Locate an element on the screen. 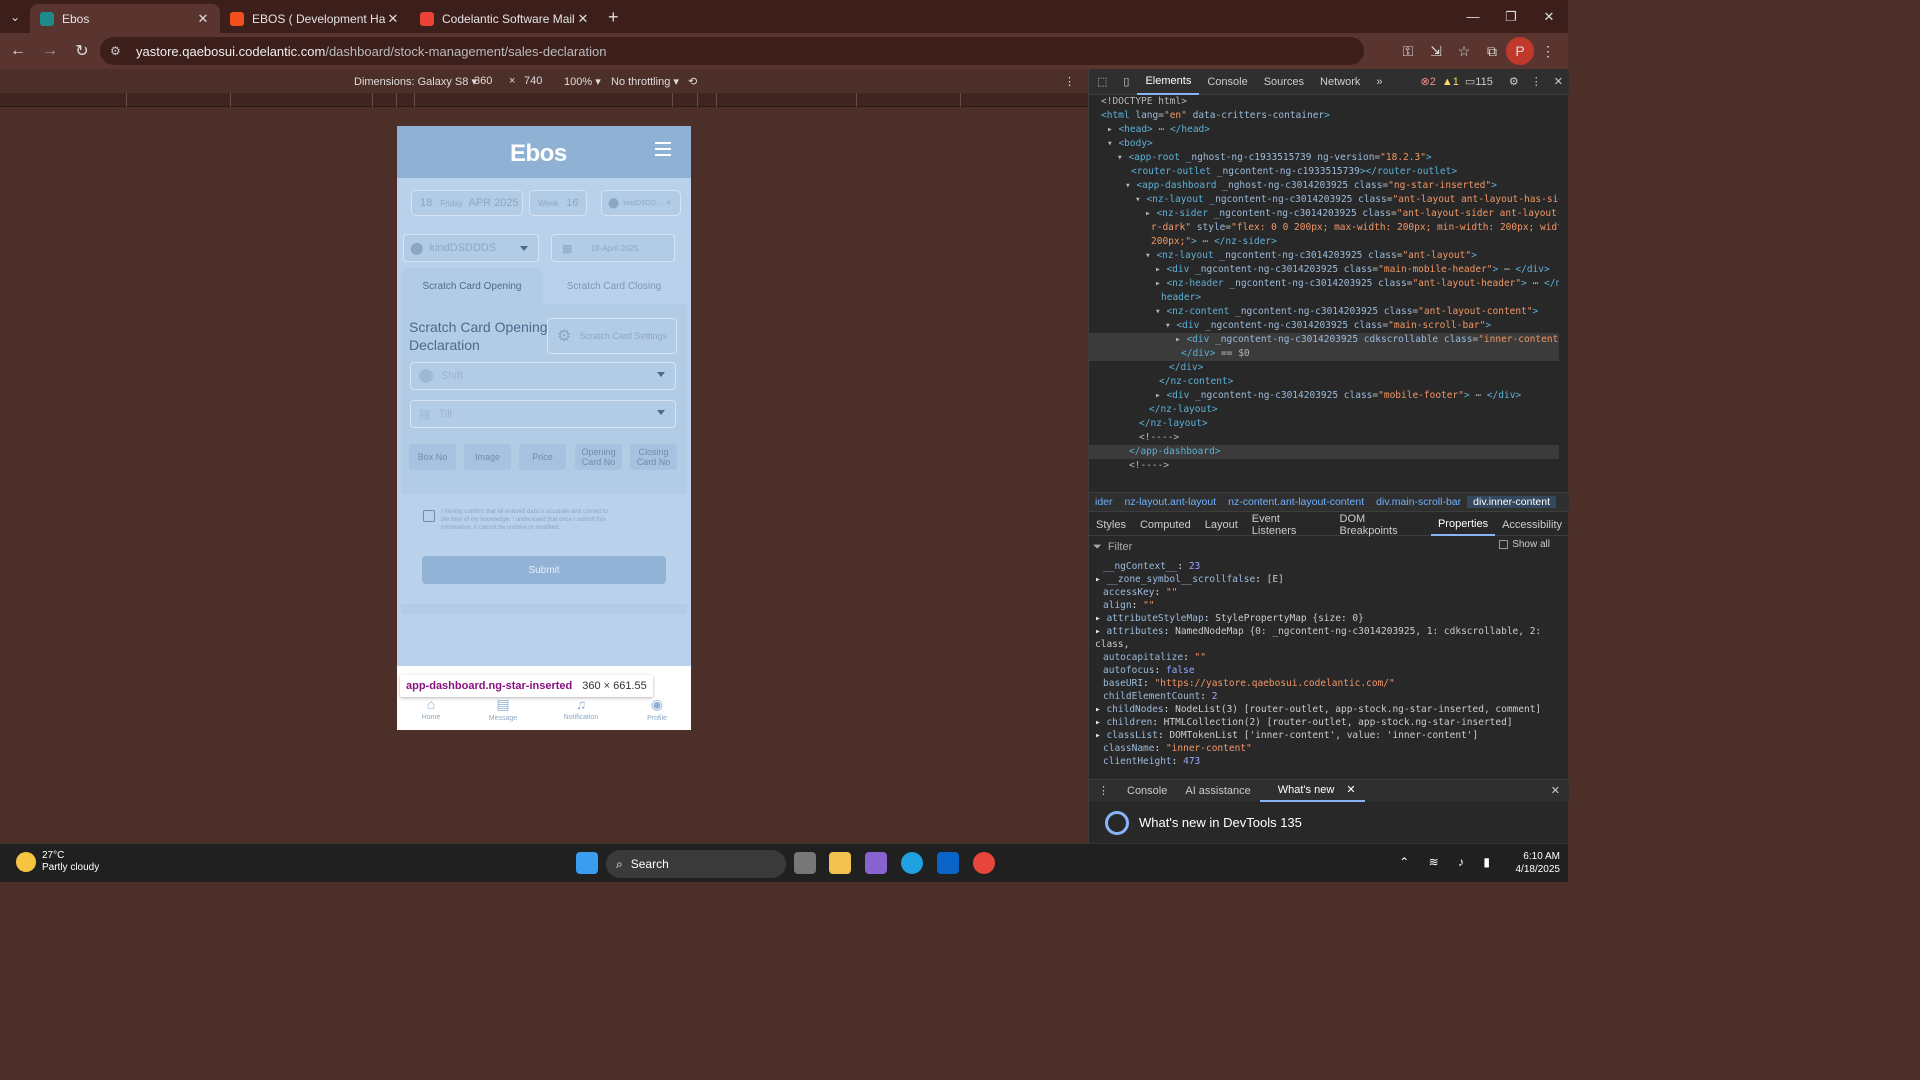  install-app-icon: ⇲ is located at coordinates (1436, 51).